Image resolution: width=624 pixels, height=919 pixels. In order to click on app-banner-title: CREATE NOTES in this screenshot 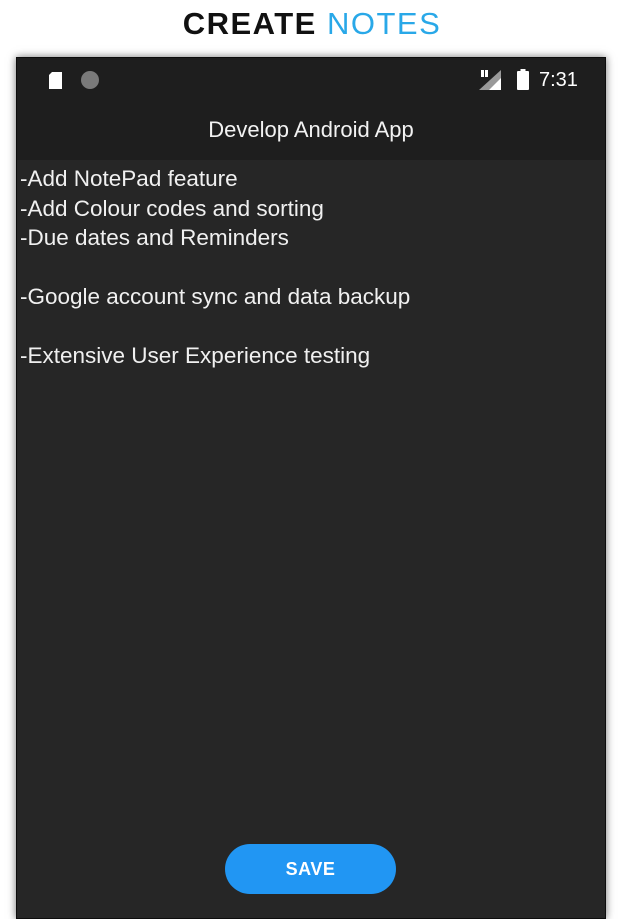, I will do `click(312, 24)`.